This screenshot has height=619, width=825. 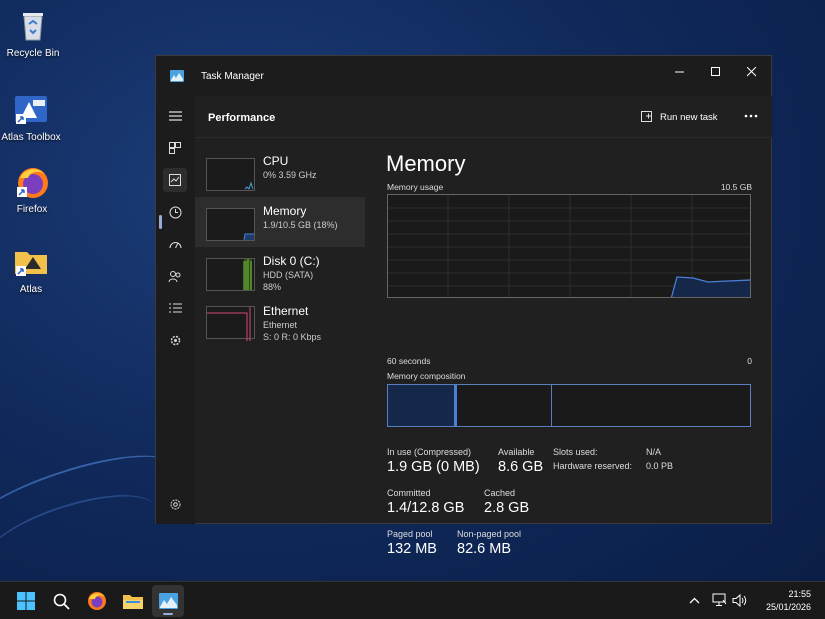 I want to click on maximize-button, so click(x=716, y=72).